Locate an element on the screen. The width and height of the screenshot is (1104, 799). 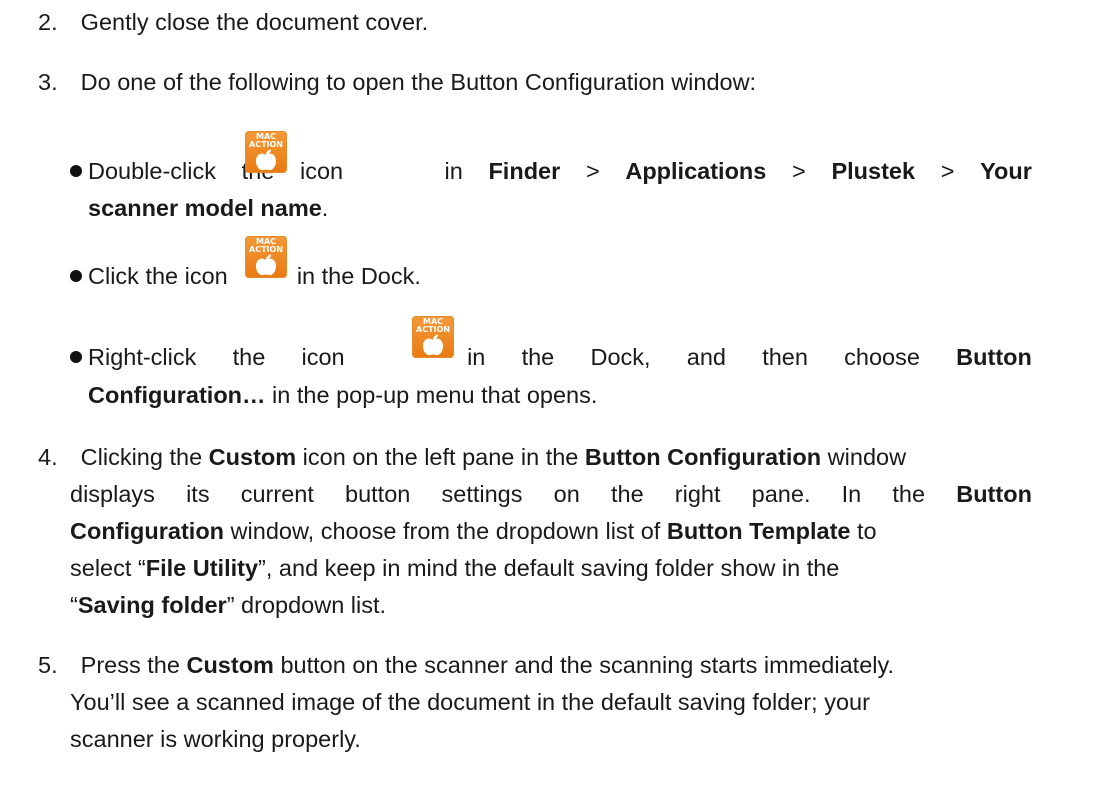
your-label: Your is located at coordinates (1006, 171).